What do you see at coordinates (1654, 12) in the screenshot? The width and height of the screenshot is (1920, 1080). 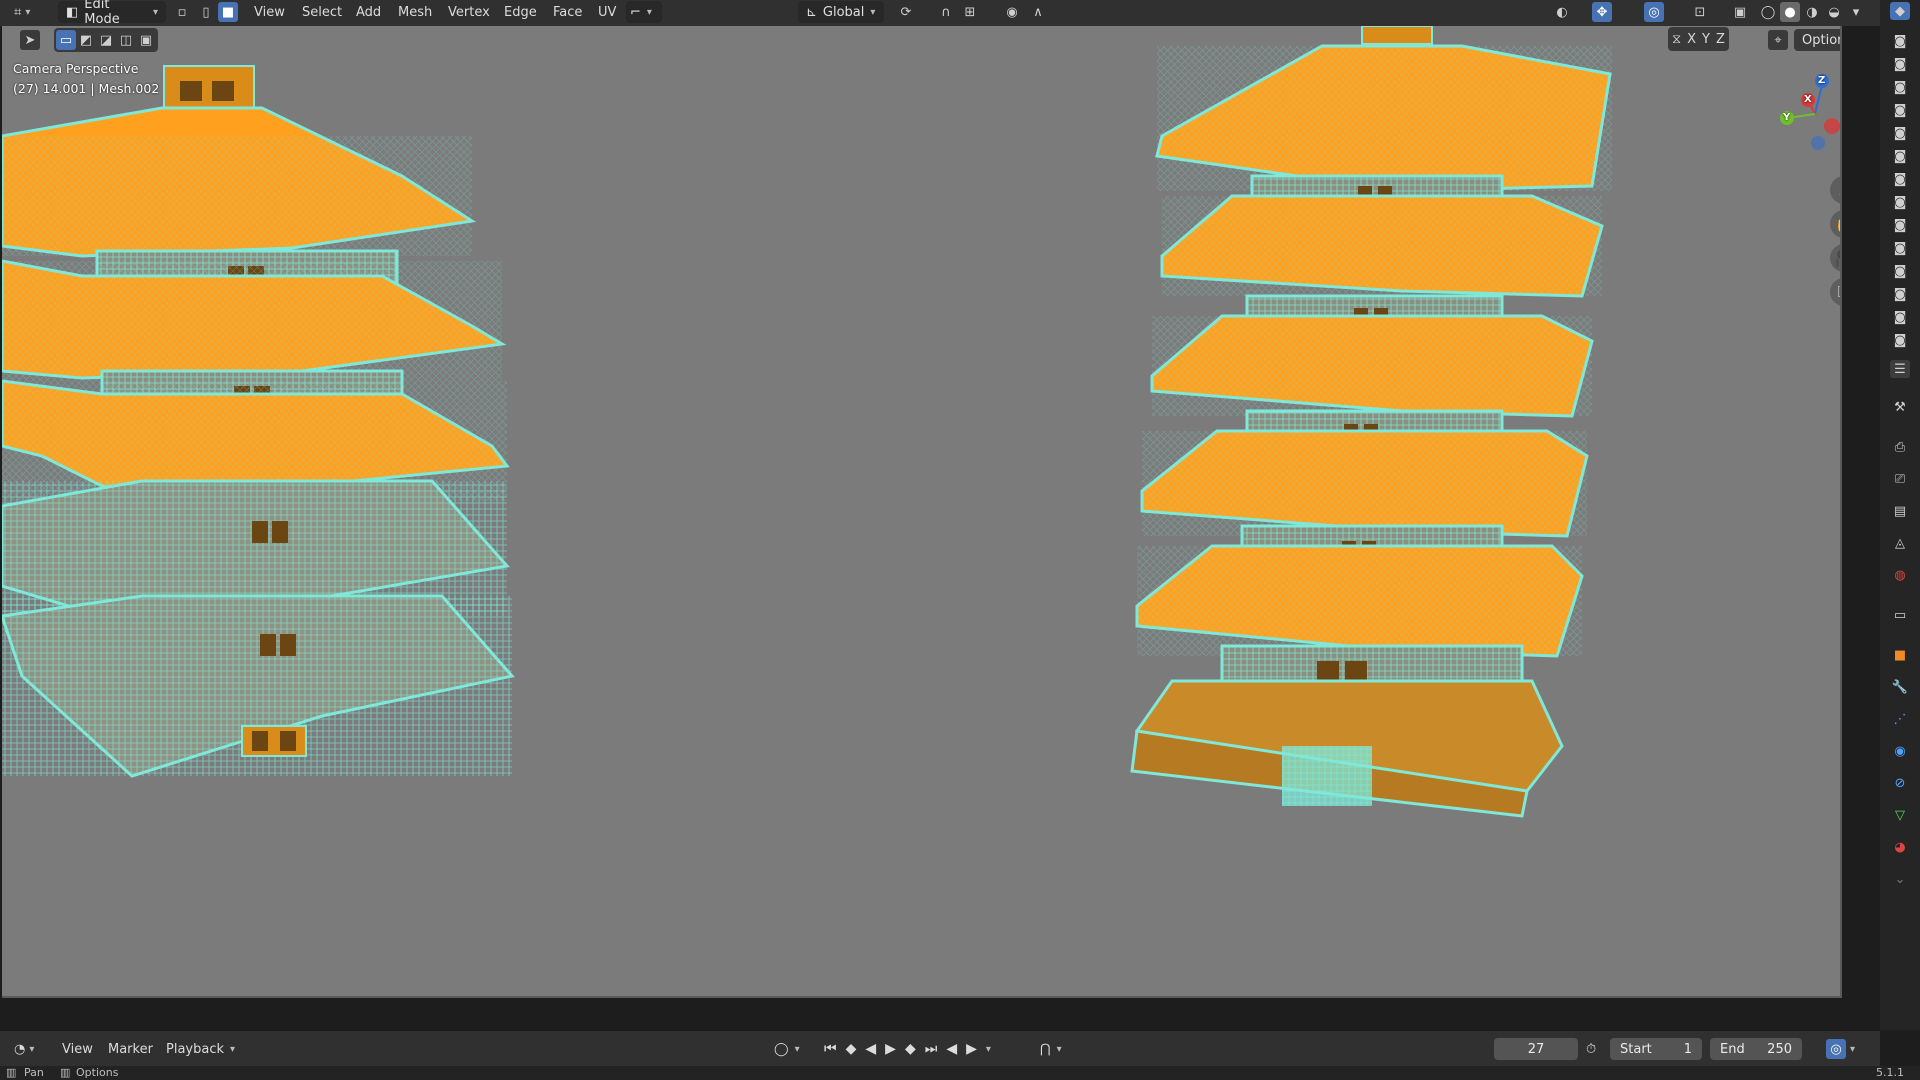 I see `overlay-icon: ◎` at bounding box center [1654, 12].